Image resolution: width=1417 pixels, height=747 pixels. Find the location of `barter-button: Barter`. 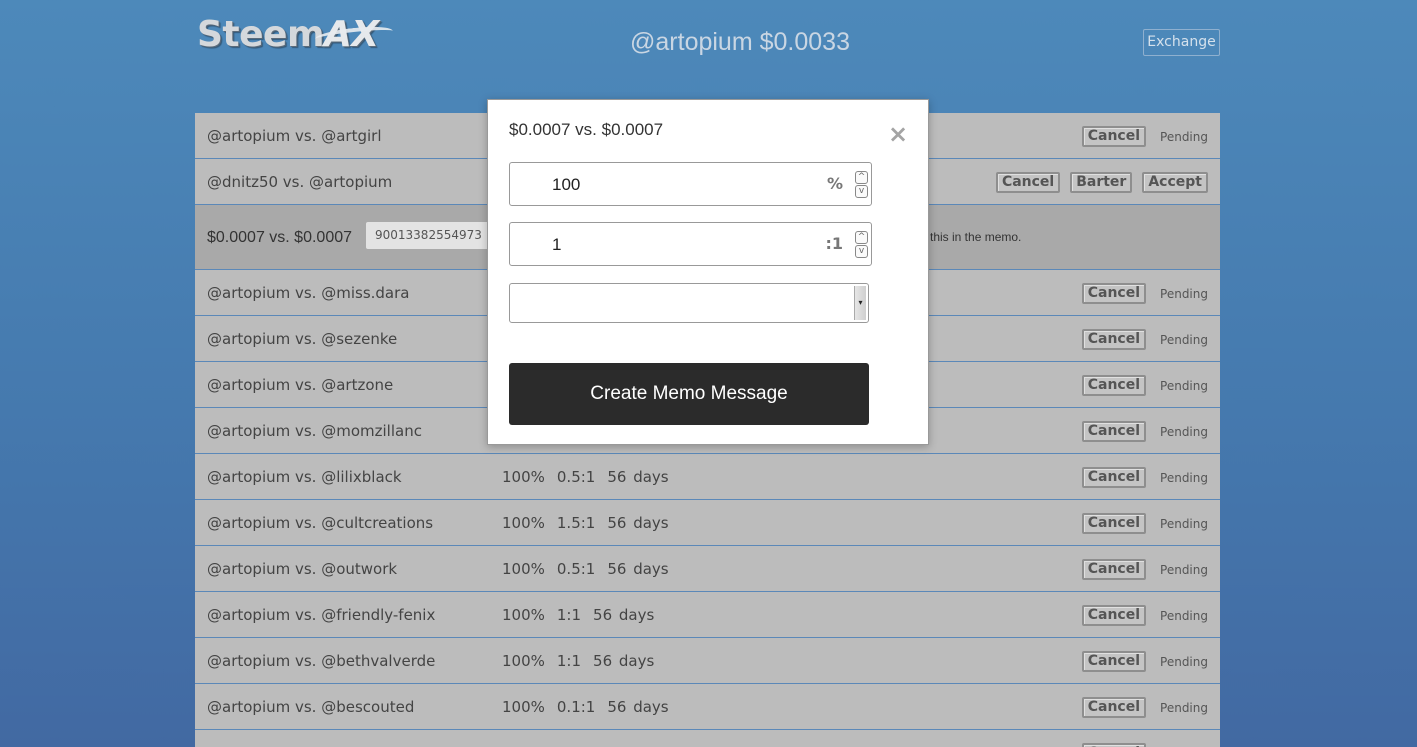

barter-button: Barter is located at coordinates (1101, 182).